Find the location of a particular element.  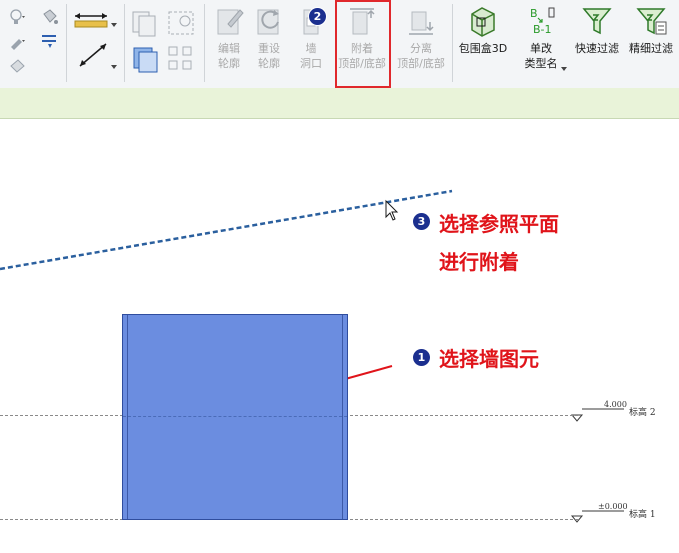

reset-profile-button: 重设 轮廓 is located at coordinates (269, 43).